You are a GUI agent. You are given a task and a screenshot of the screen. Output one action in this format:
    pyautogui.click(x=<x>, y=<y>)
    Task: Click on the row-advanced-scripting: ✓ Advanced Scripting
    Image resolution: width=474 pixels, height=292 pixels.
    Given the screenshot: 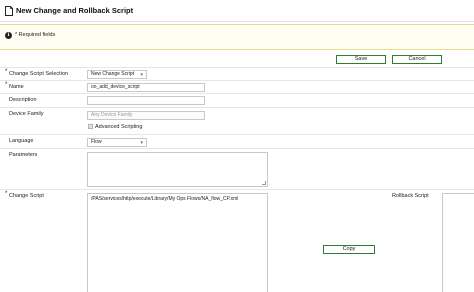 What is the action you would take?
    pyautogui.click(x=237, y=127)
    